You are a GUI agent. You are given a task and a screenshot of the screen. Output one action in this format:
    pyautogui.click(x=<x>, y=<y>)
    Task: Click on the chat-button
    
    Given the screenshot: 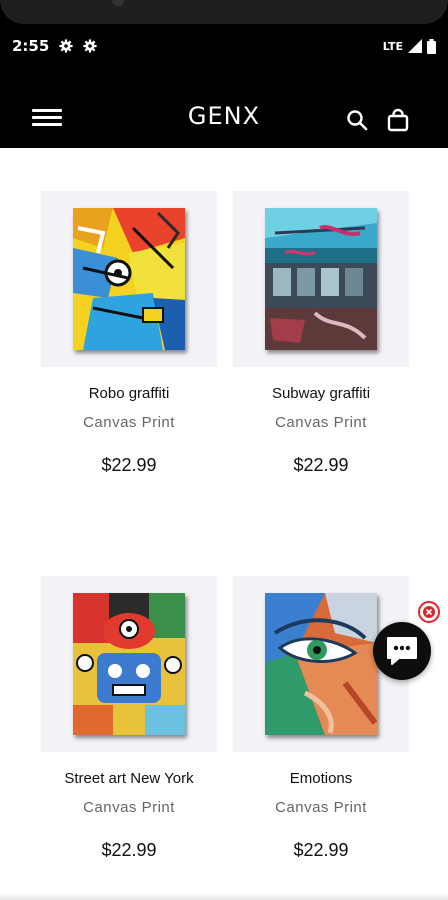 What is the action you would take?
    pyautogui.click(x=402, y=651)
    